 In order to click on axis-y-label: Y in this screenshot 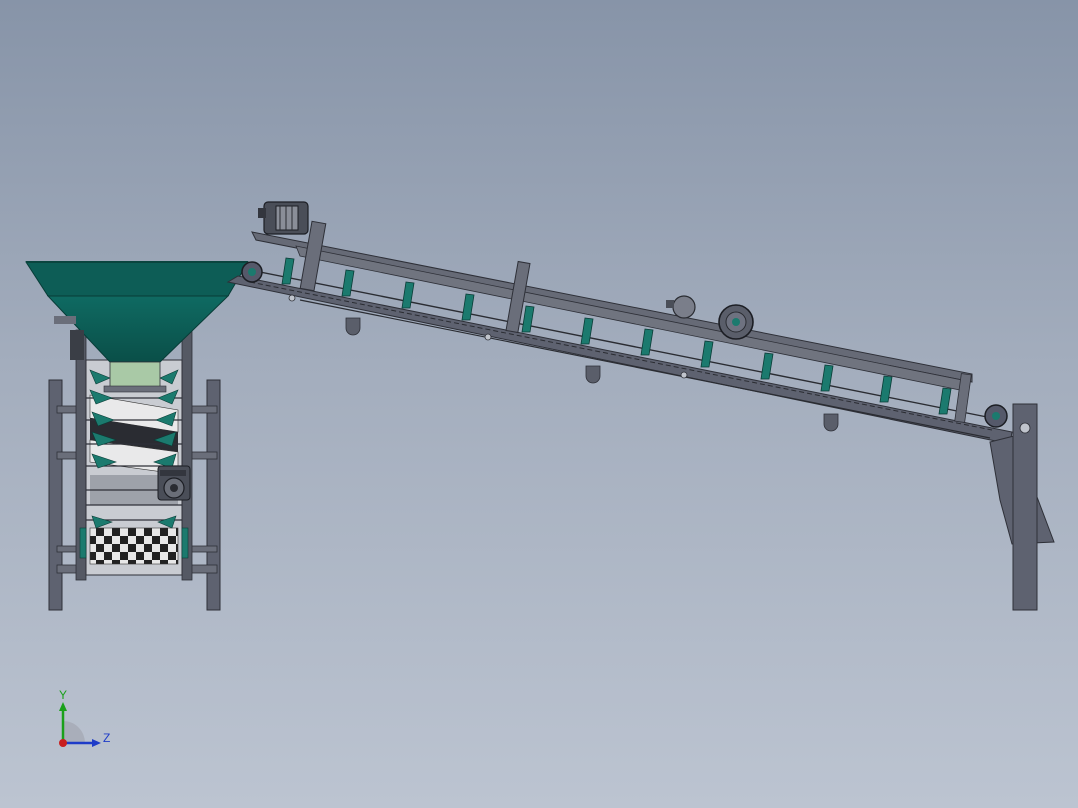, I will do `click(63, 695)`.